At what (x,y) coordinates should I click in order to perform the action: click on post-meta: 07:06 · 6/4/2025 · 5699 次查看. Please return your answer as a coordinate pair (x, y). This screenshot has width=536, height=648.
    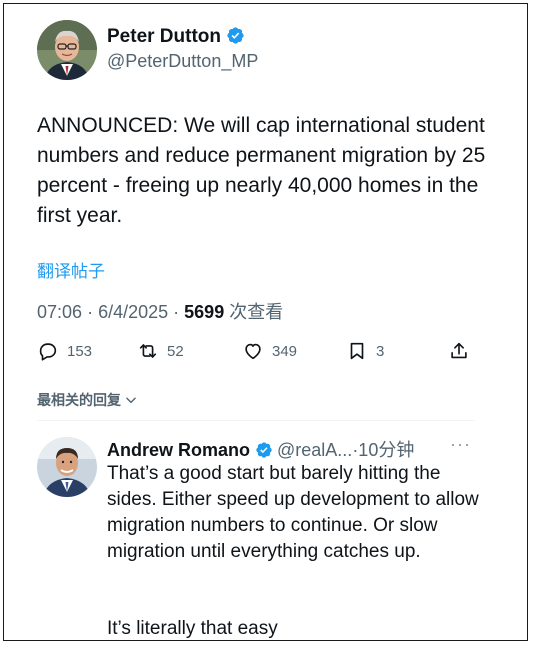
    Looking at the image, I should click on (160, 311).